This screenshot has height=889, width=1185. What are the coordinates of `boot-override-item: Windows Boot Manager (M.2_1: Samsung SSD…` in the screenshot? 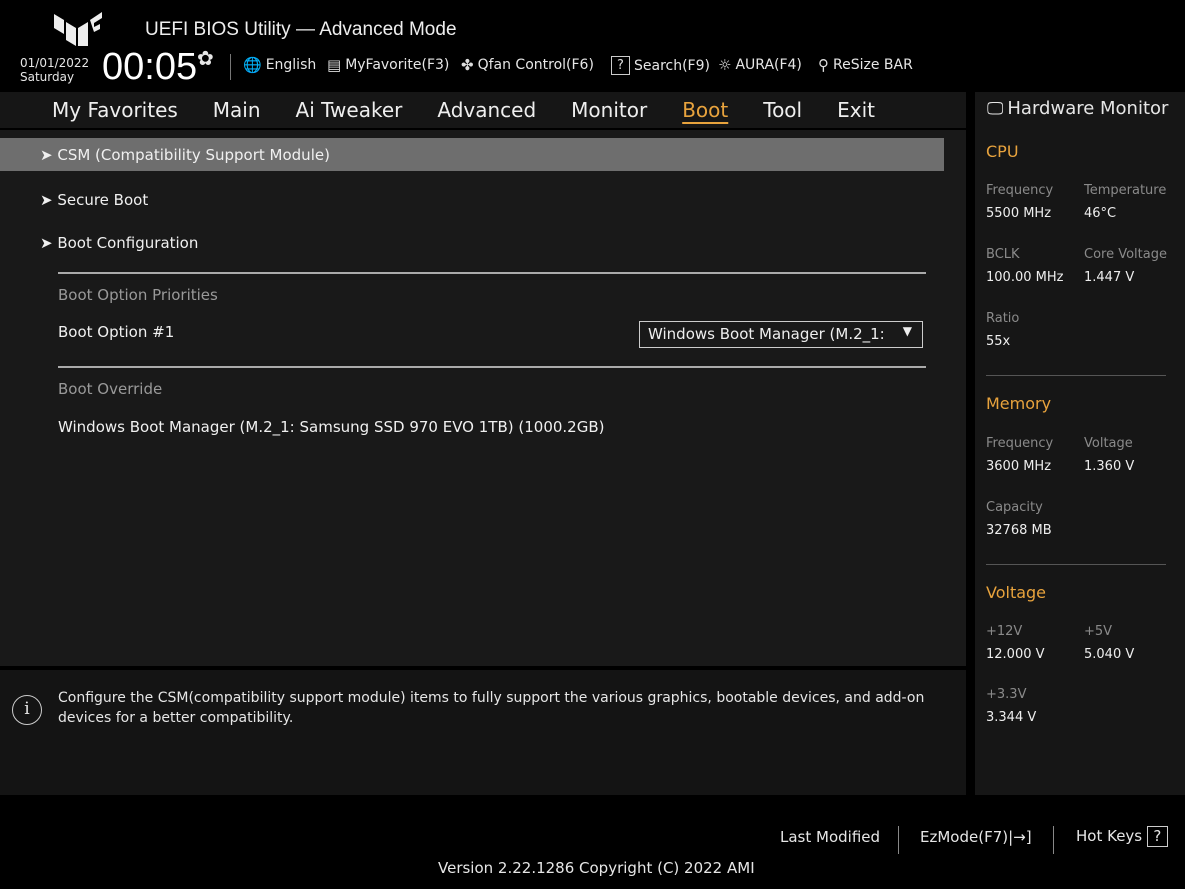 It's located at (331, 427).